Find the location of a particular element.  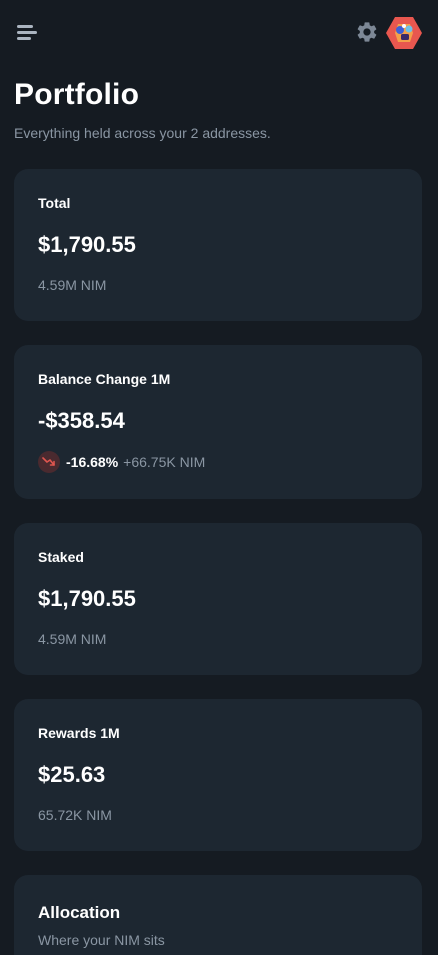

total-value: $1,790.55 is located at coordinates (87, 244).